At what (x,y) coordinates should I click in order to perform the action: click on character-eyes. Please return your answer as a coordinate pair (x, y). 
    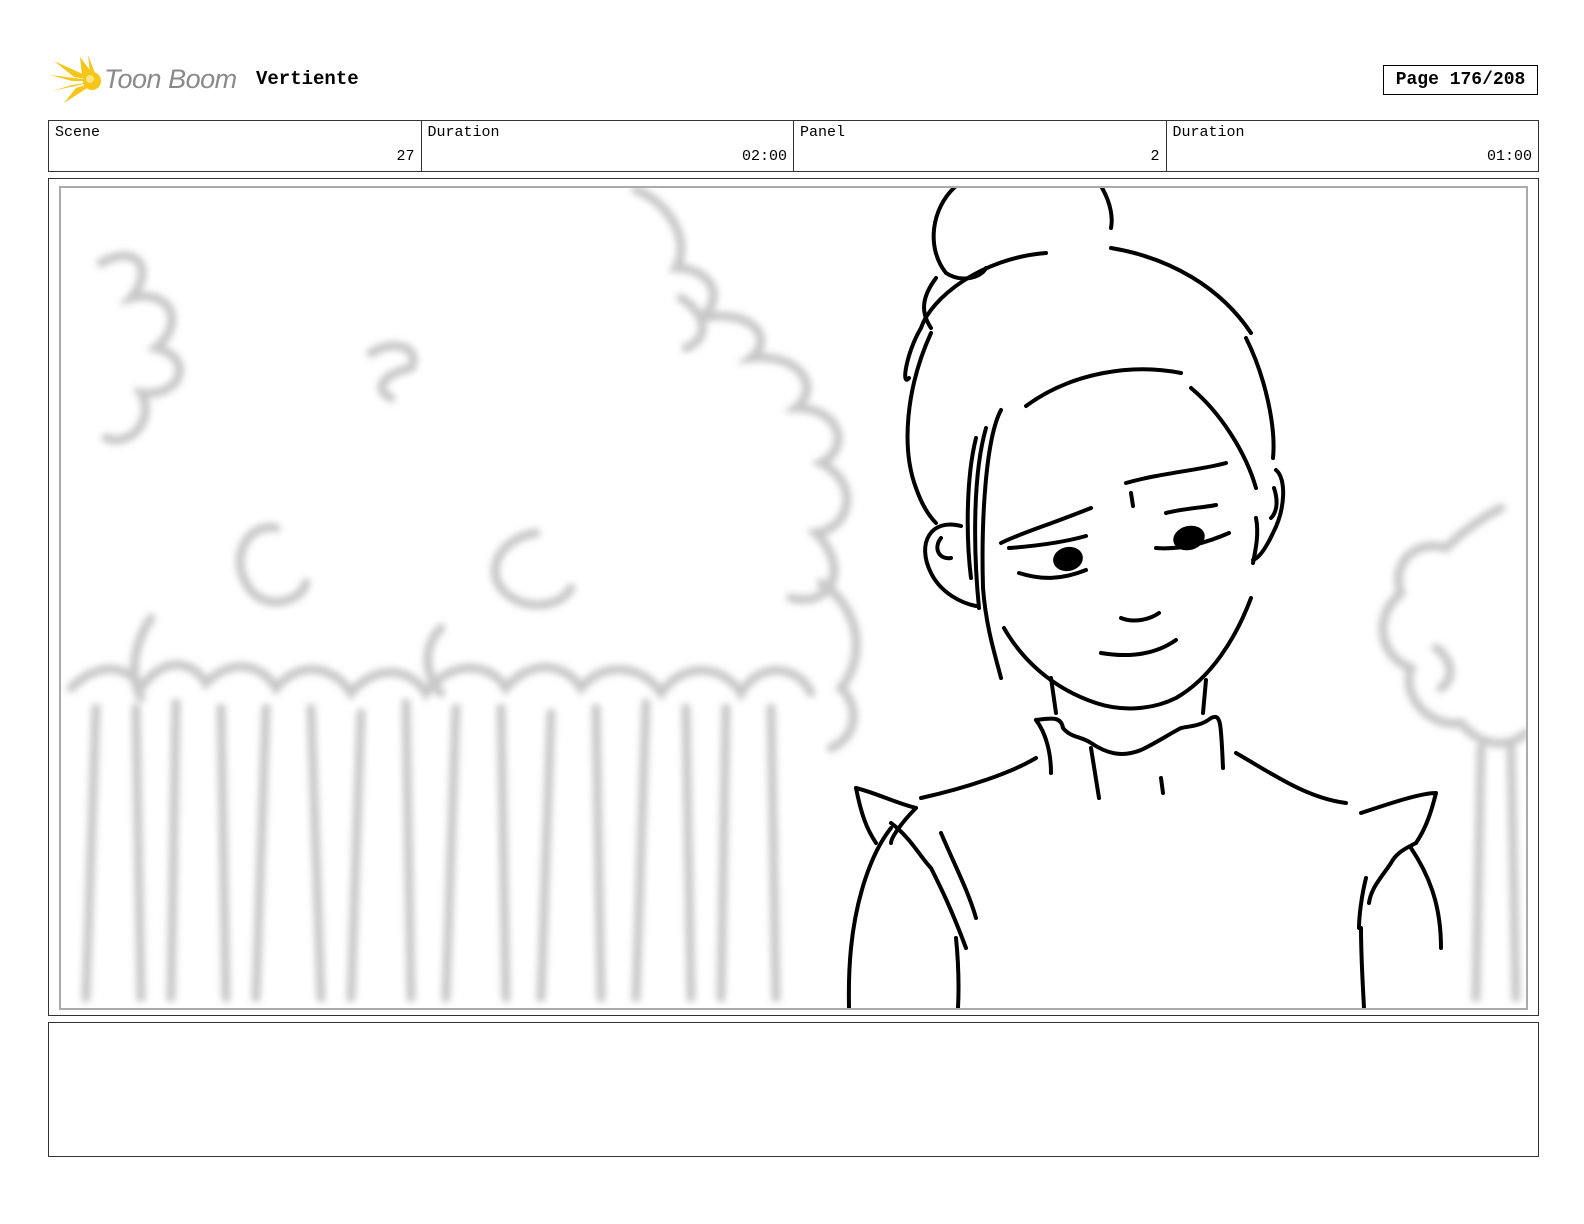
    Looking at the image, I should click on (1129, 548).